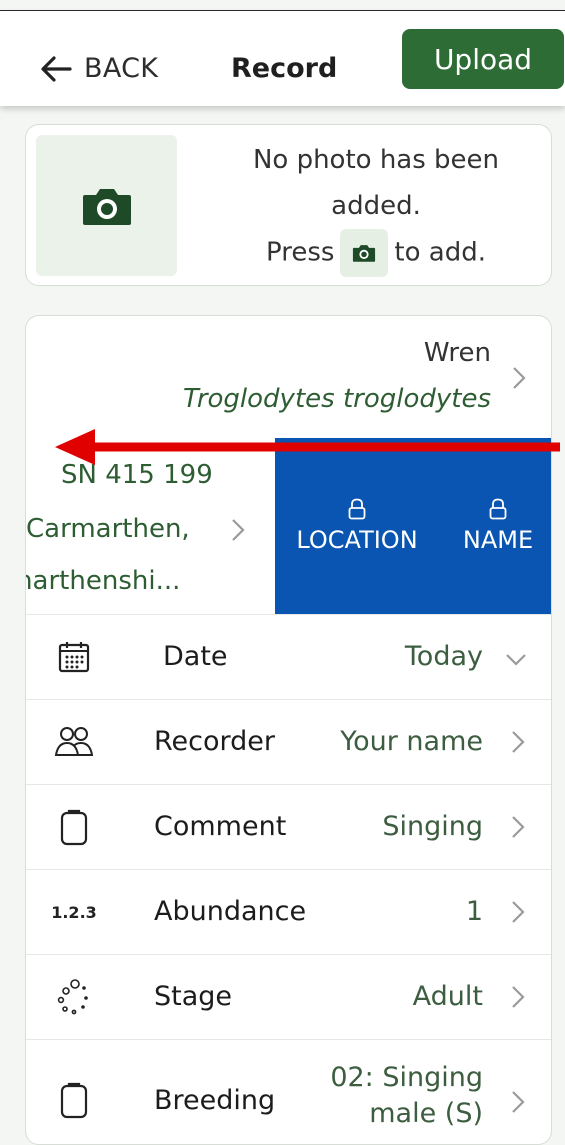  What do you see at coordinates (406, 1096) in the screenshot?
I see `breeding-value: 02: Singing male (S)` at bounding box center [406, 1096].